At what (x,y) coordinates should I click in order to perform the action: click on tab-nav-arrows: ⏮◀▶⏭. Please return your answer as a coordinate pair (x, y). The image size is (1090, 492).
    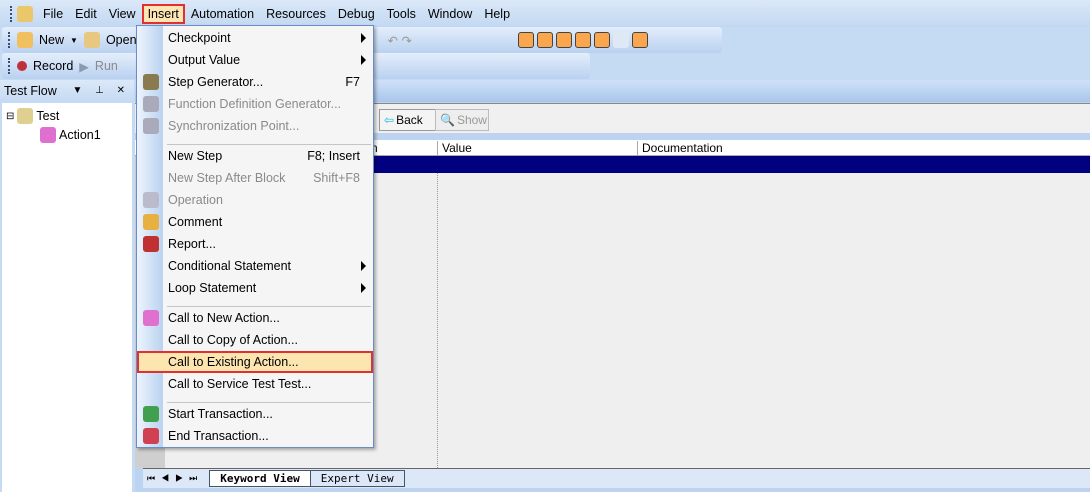
    Looking at the image, I should click on (173, 478).